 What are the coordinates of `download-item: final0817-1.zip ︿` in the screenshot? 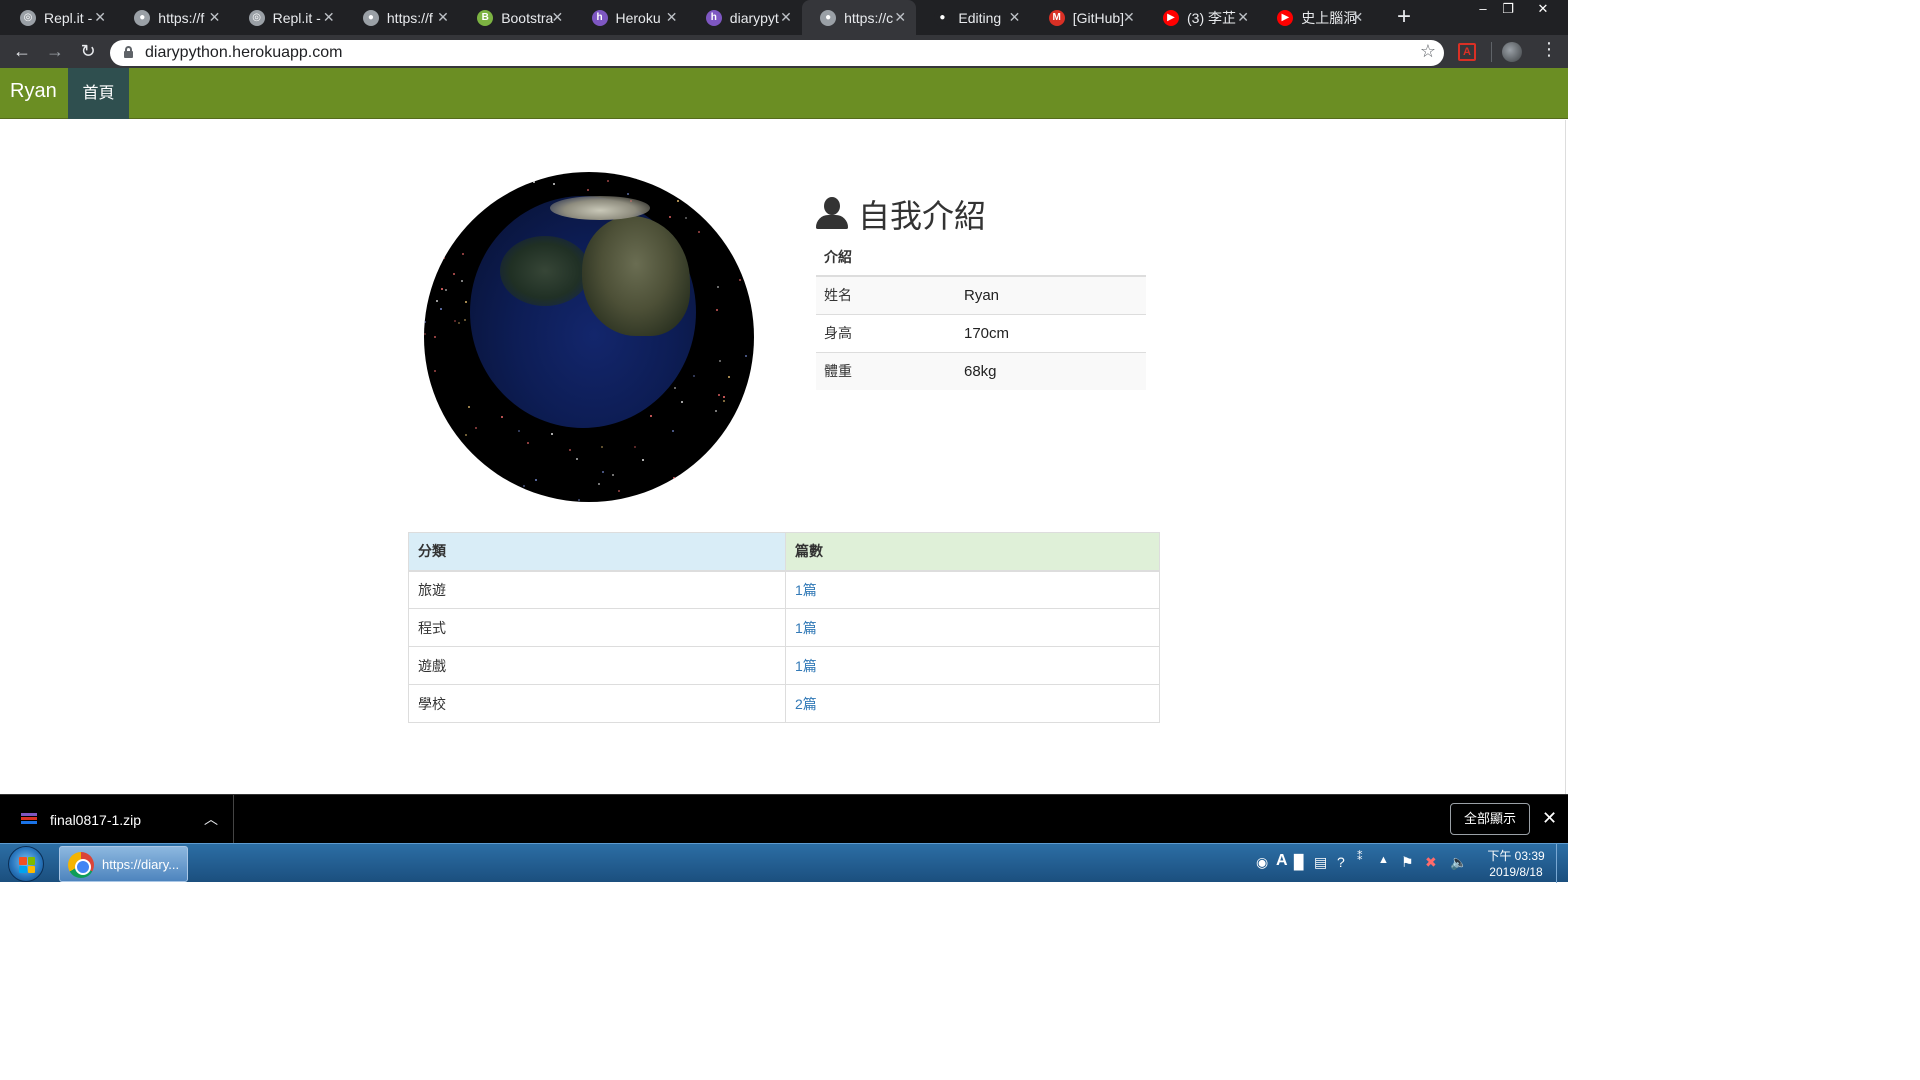 It's located at (117, 819).